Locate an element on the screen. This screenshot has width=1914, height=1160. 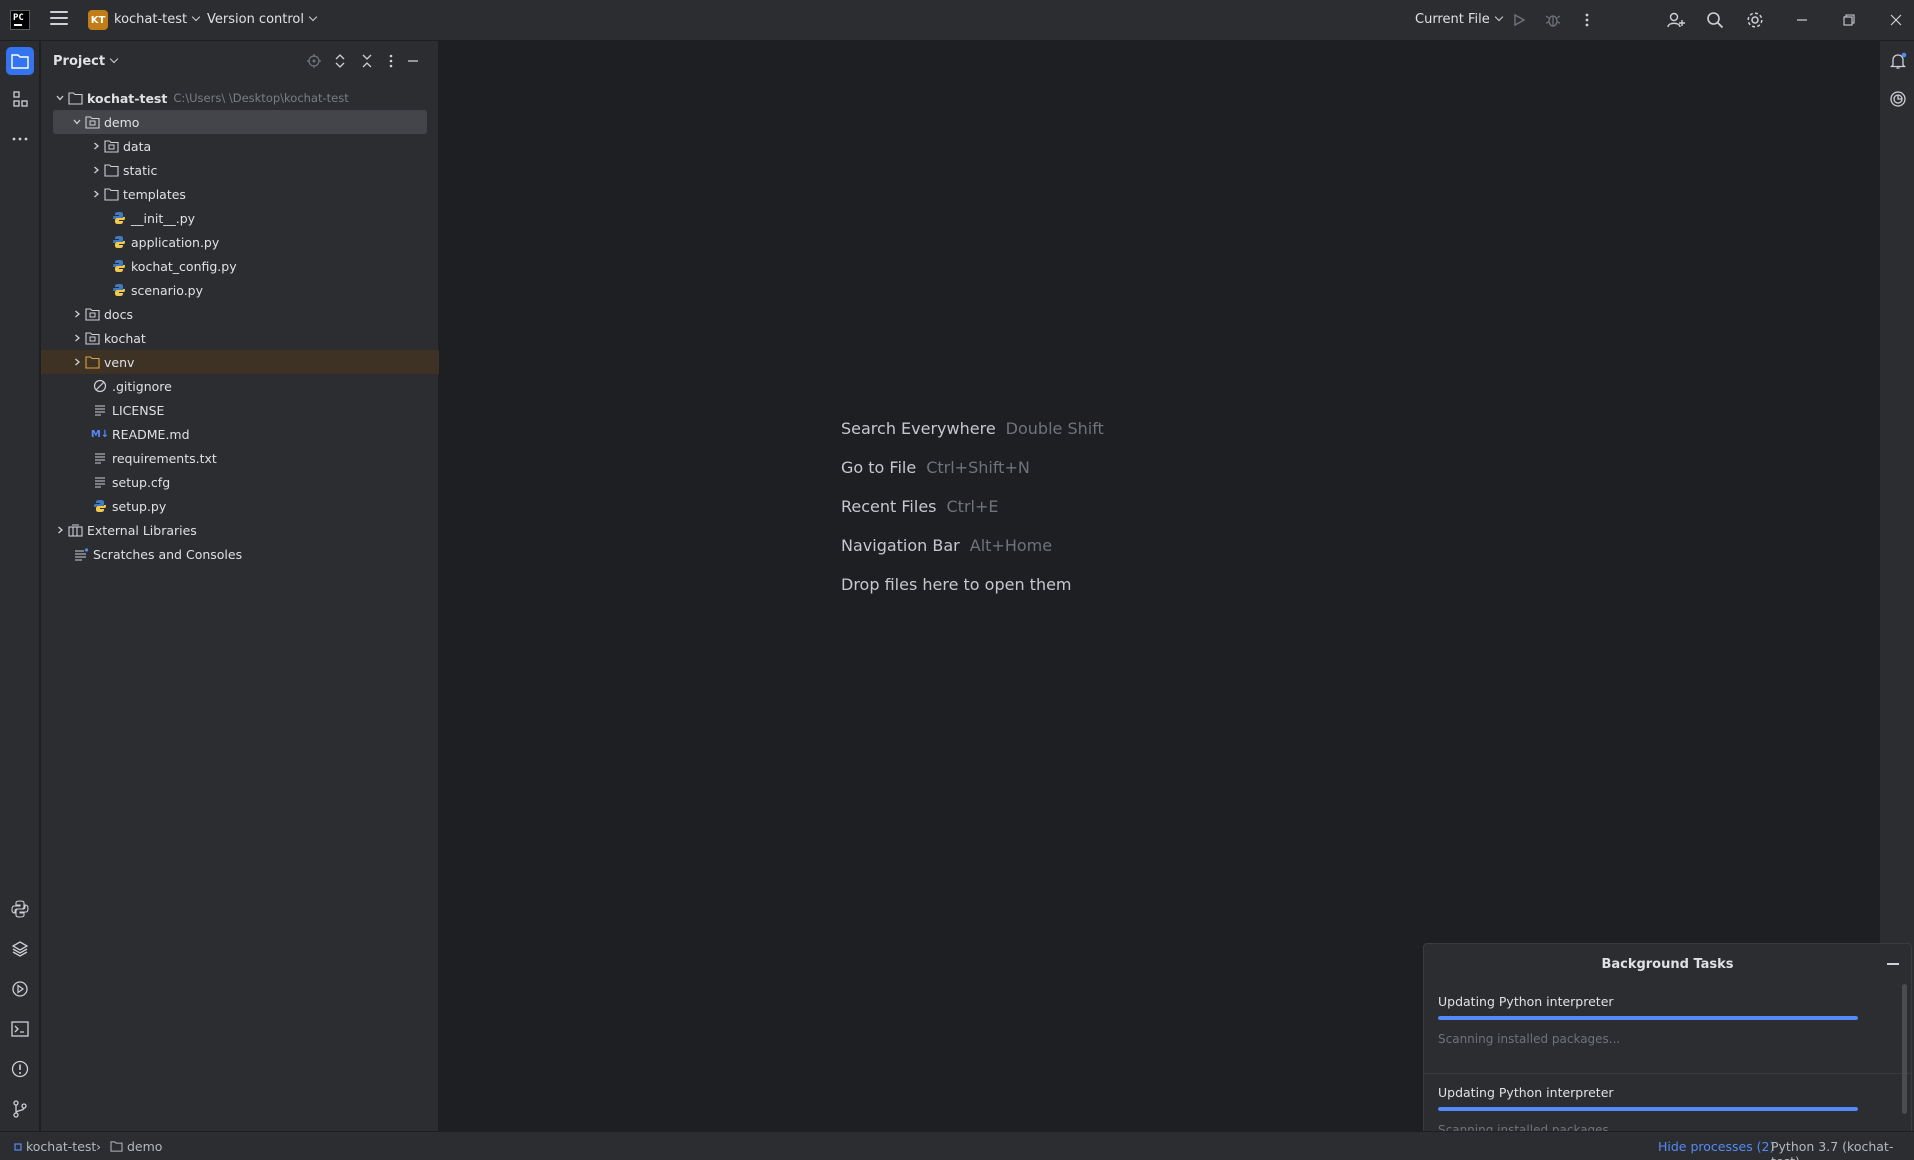
restore-window-icon is located at coordinates (1849, 20).